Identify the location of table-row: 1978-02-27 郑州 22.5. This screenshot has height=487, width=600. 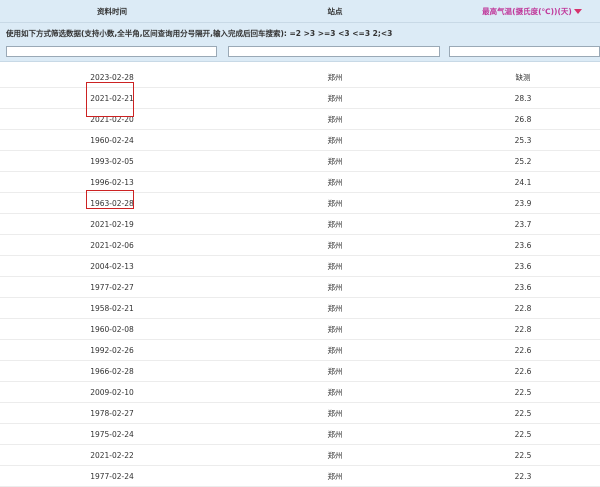
(300, 413).